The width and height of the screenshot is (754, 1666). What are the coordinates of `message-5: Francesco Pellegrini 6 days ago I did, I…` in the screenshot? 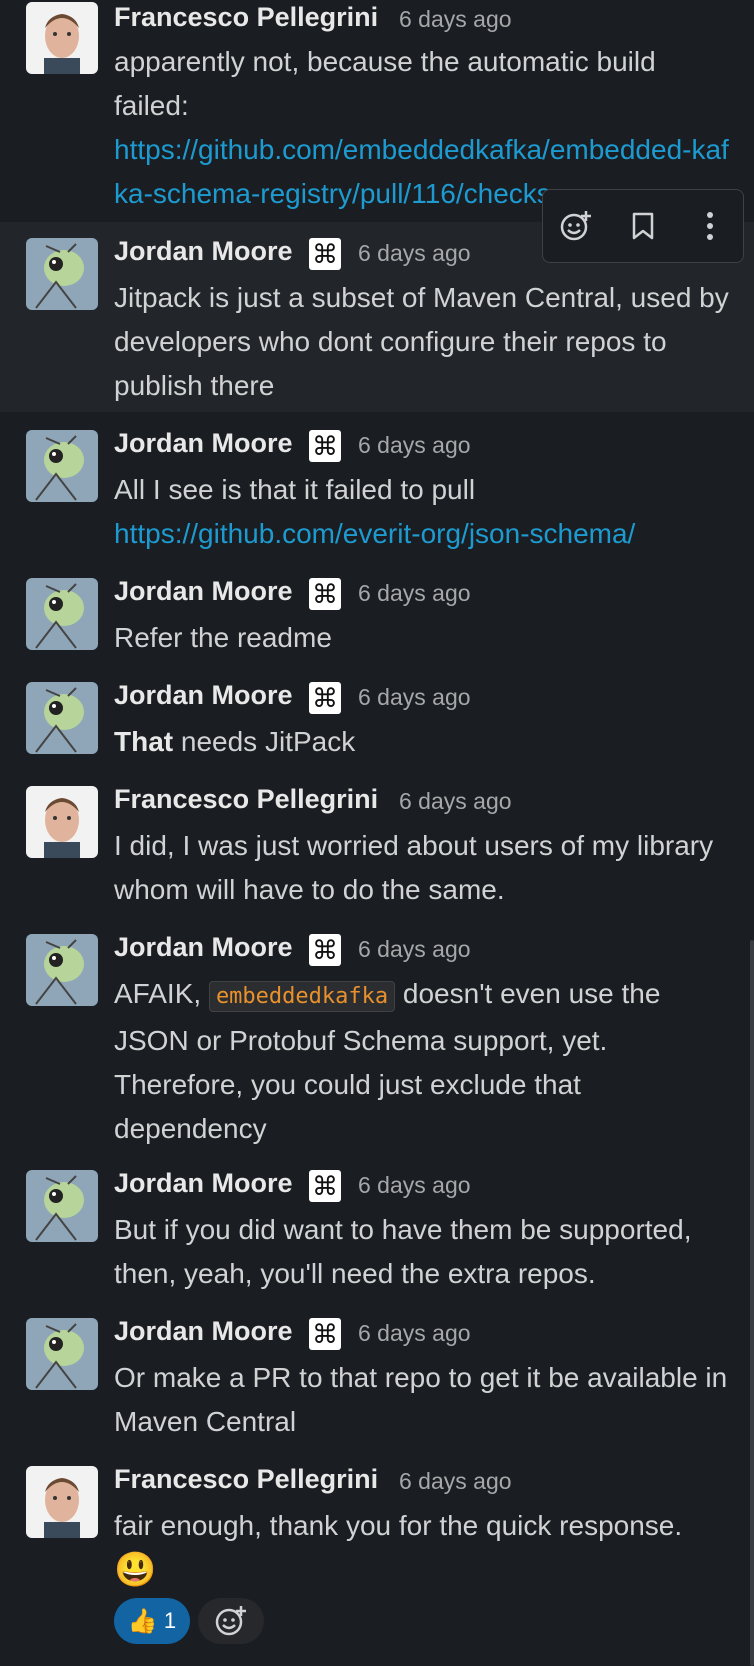 It's located at (377, 840).